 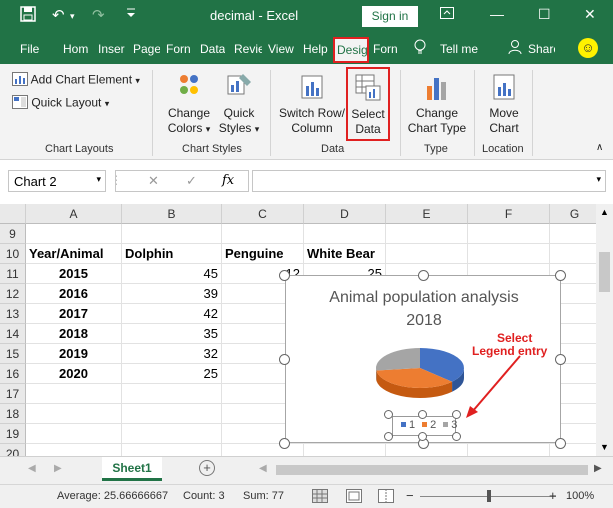 What do you see at coordinates (13, 414) in the screenshot?
I see `row-header: 18` at bounding box center [13, 414].